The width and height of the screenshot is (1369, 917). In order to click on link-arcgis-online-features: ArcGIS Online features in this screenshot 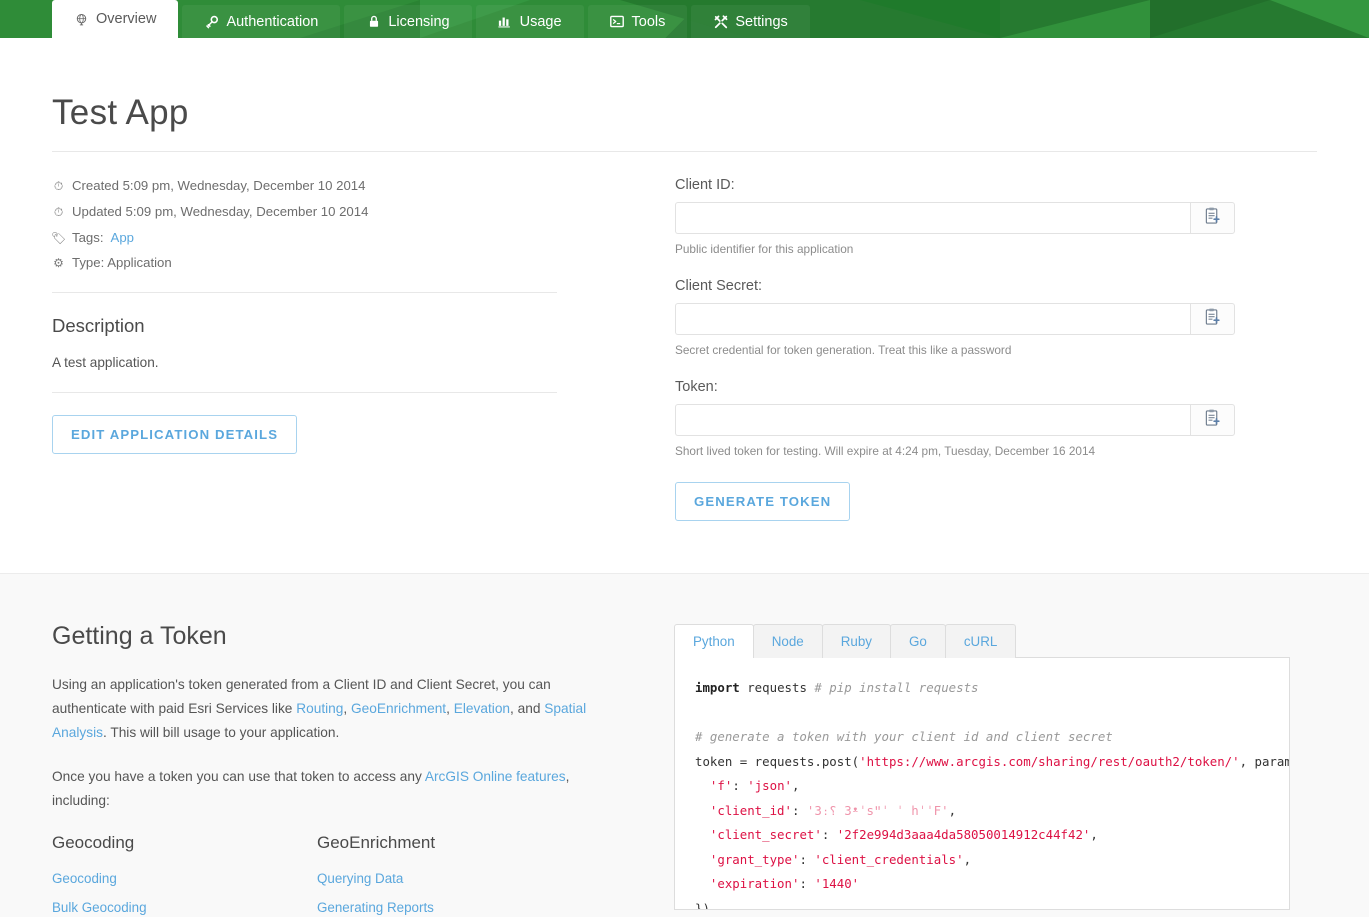, I will do `click(495, 776)`.